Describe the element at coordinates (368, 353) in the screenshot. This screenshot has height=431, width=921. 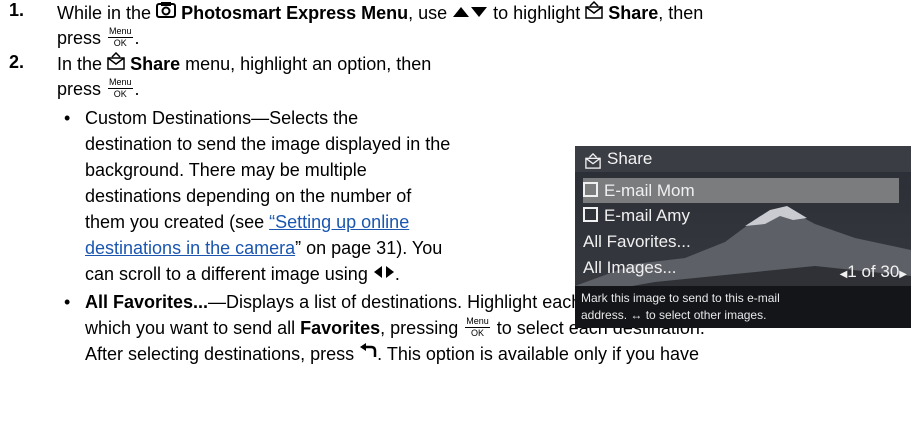
I see `back-arrow-icon` at that location.